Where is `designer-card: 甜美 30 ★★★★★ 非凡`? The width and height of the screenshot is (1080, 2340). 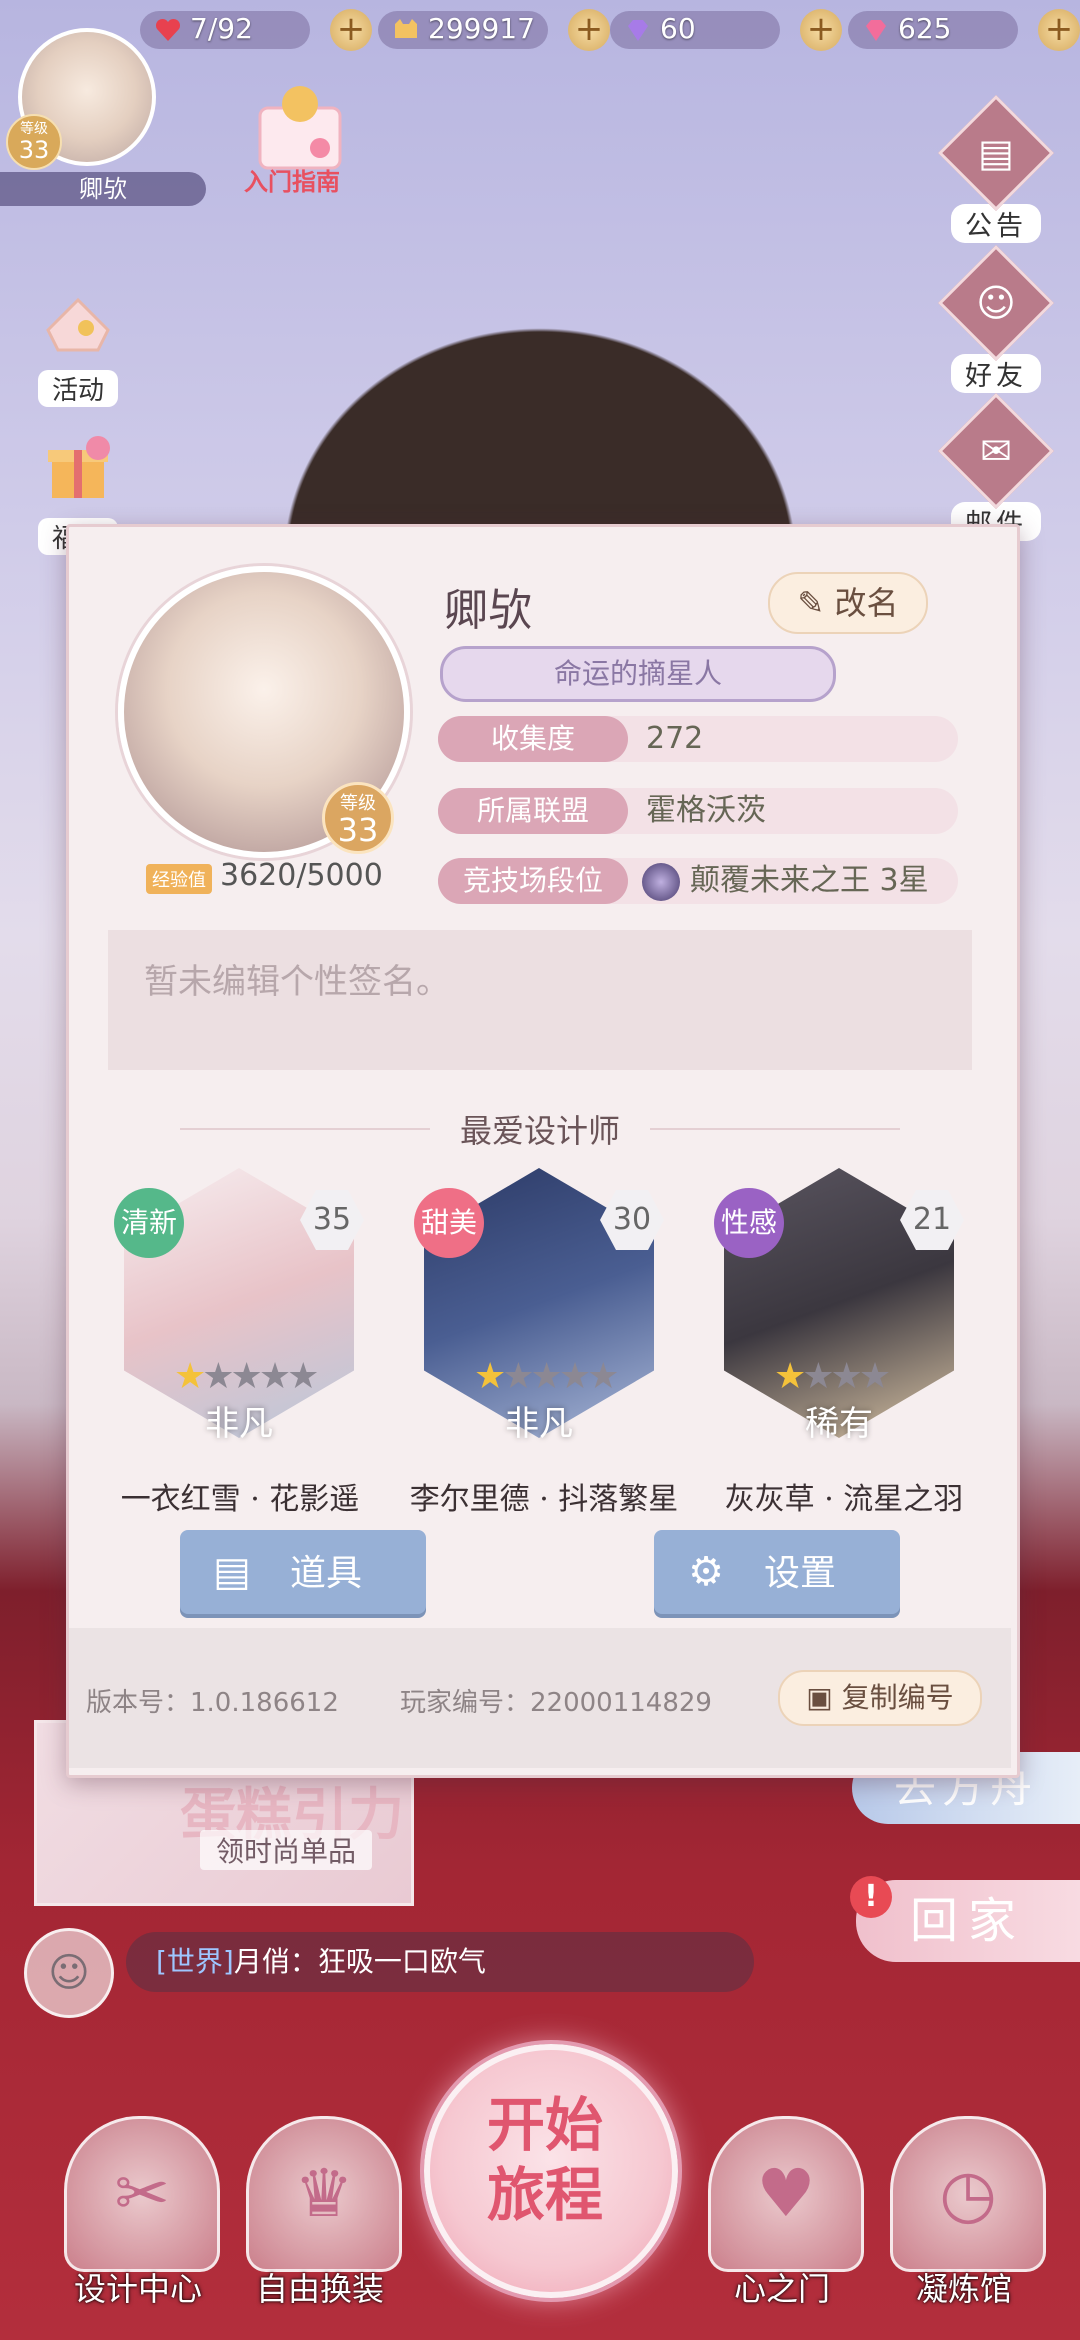 designer-card: 甜美 30 ★★★★★ 非凡 is located at coordinates (539, 1306).